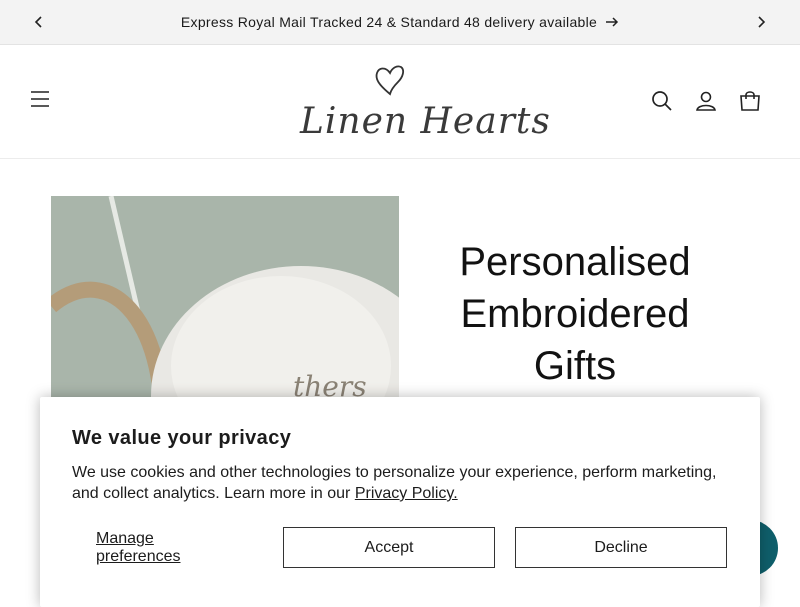 This screenshot has height=607, width=800. Describe the element at coordinates (406, 493) in the screenshot. I see `privacy-policy-link: Privacy Policy.` at that location.